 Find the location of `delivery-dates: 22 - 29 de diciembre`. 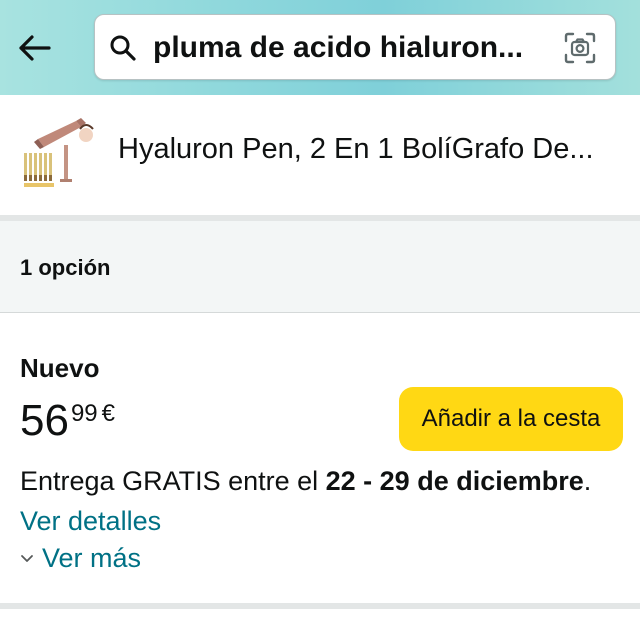

delivery-dates: 22 - 29 de diciembre is located at coordinates (454, 481).